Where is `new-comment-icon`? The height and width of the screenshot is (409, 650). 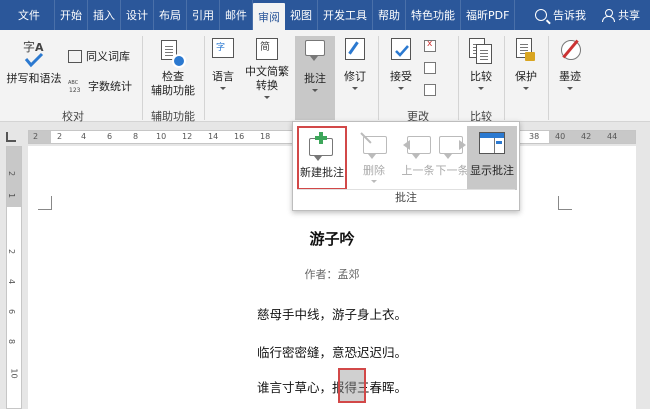
new-comment-icon is located at coordinates (322, 146).